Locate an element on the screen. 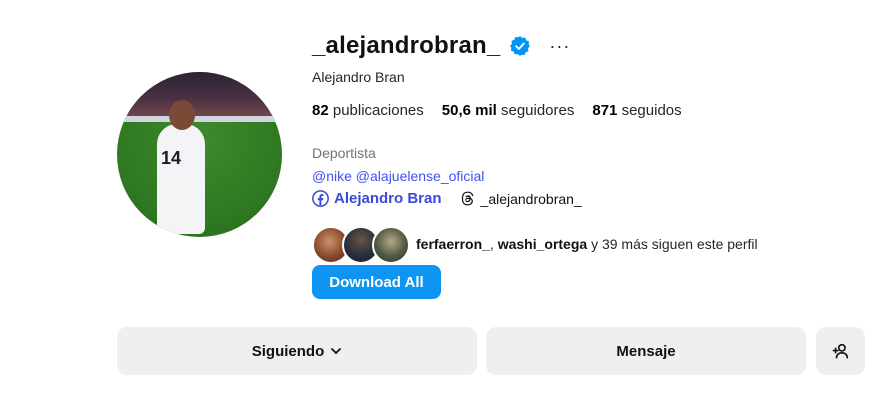  posts-count: 82 is located at coordinates (320, 110).